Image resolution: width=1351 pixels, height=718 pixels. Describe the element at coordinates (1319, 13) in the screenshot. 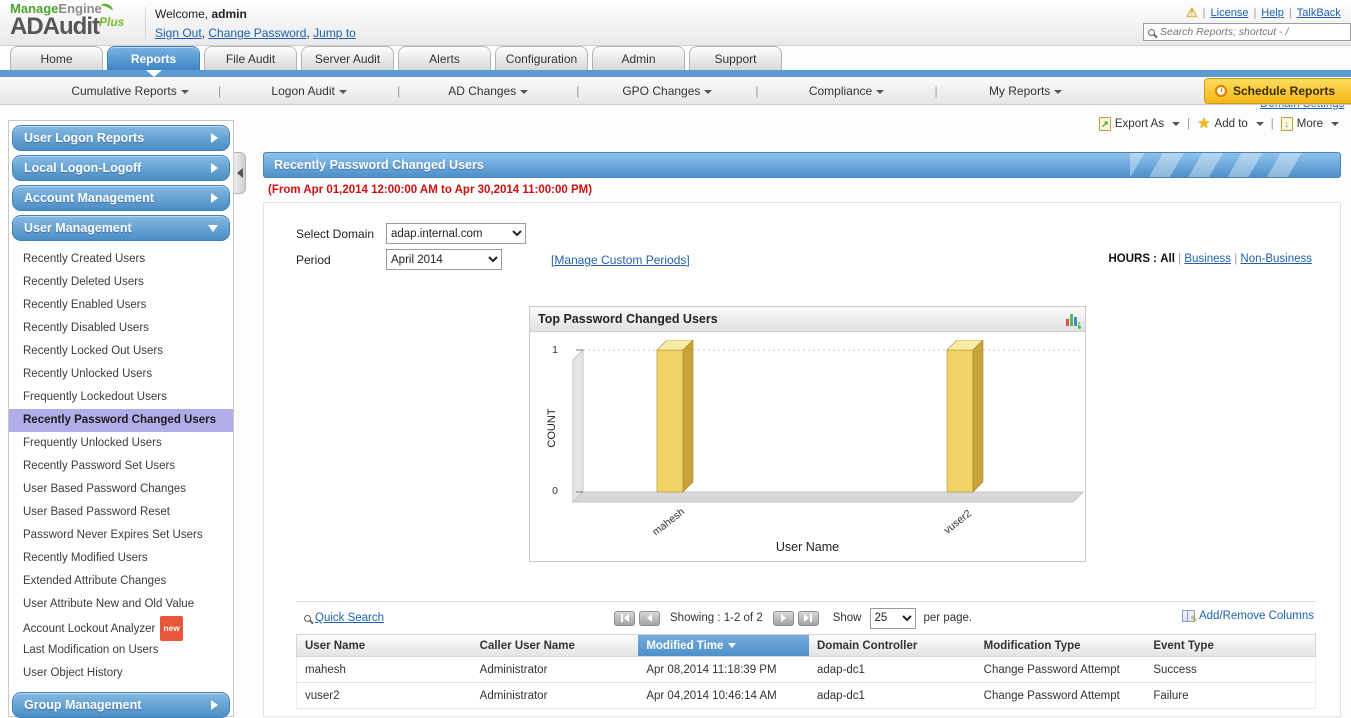

I see `talkback-link: TalkBack` at that location.